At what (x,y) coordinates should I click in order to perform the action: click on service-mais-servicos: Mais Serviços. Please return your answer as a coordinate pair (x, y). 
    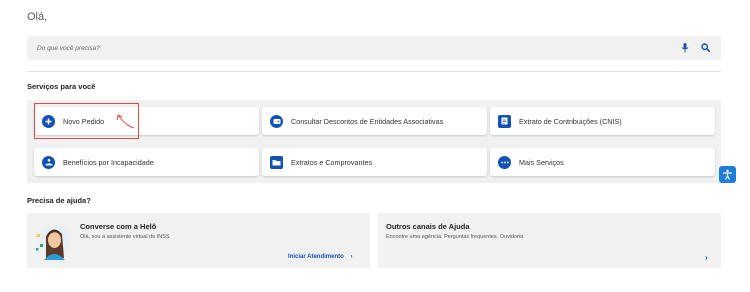
    Looking at the image, I should click on (602, 162).